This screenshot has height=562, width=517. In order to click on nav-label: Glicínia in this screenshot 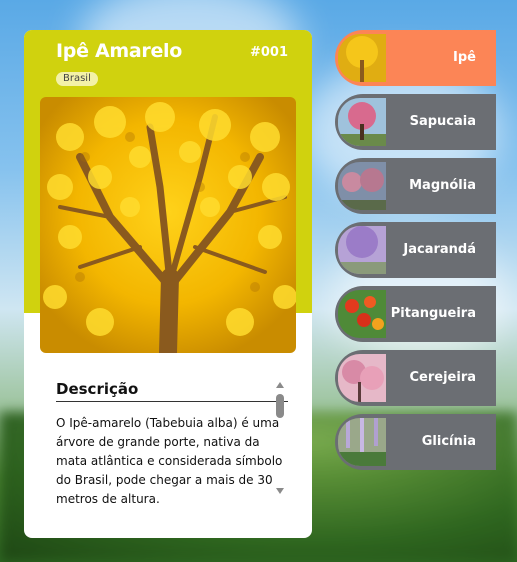, I will do `click(448, 441)`.